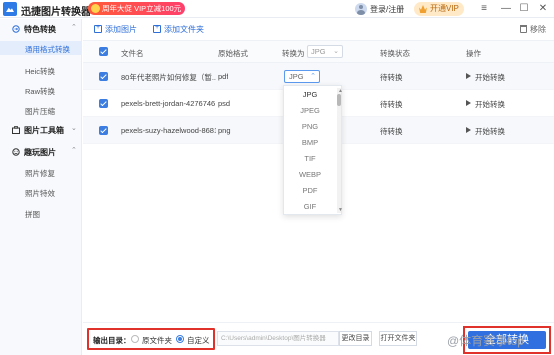 The image size is (554, 355). I want to click on convert-icon, so click(16, 29).